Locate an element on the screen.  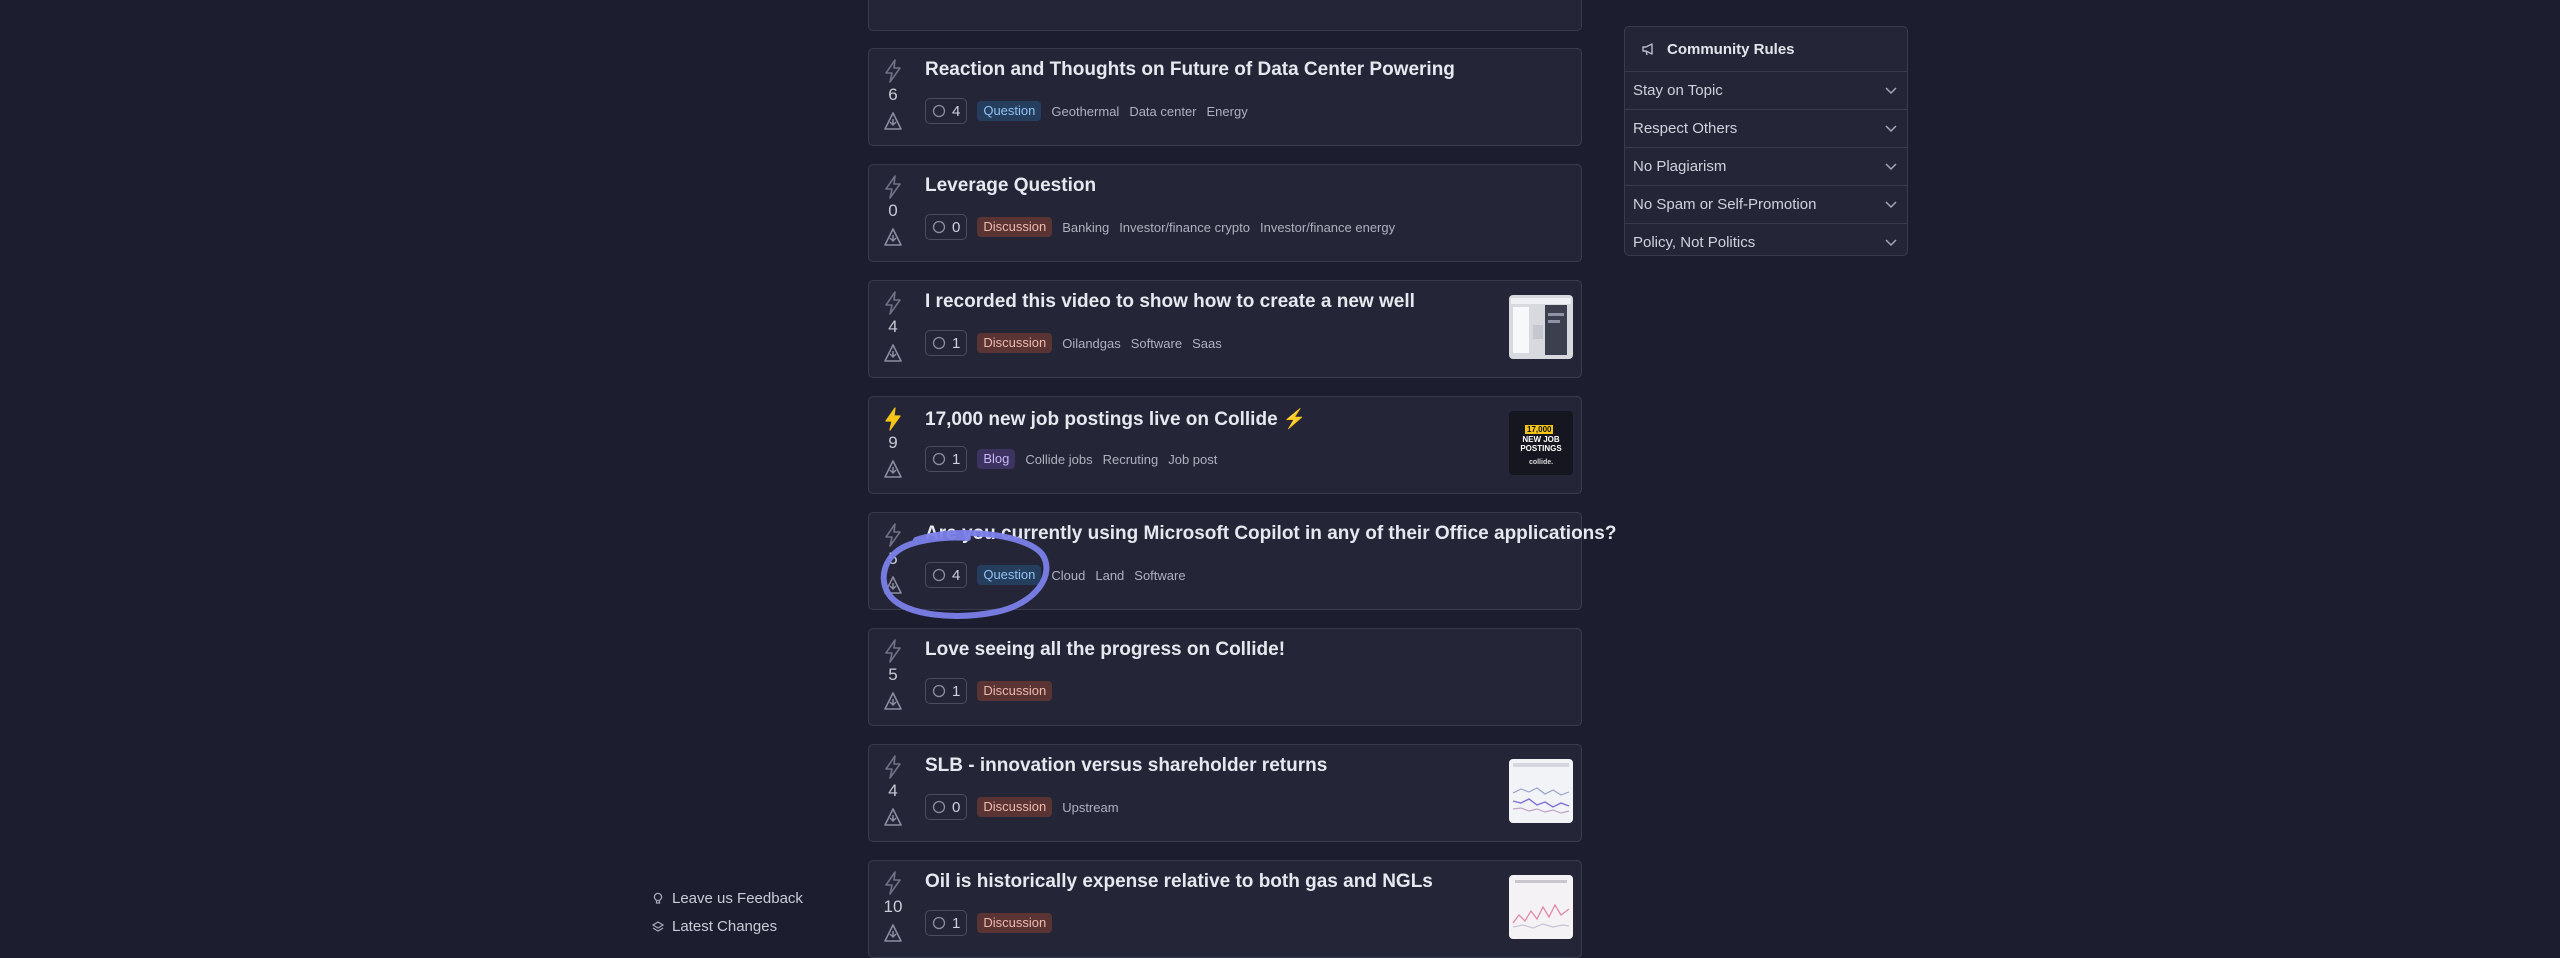
upvote-bolt-icon-active is located at coordinates (893, 419).